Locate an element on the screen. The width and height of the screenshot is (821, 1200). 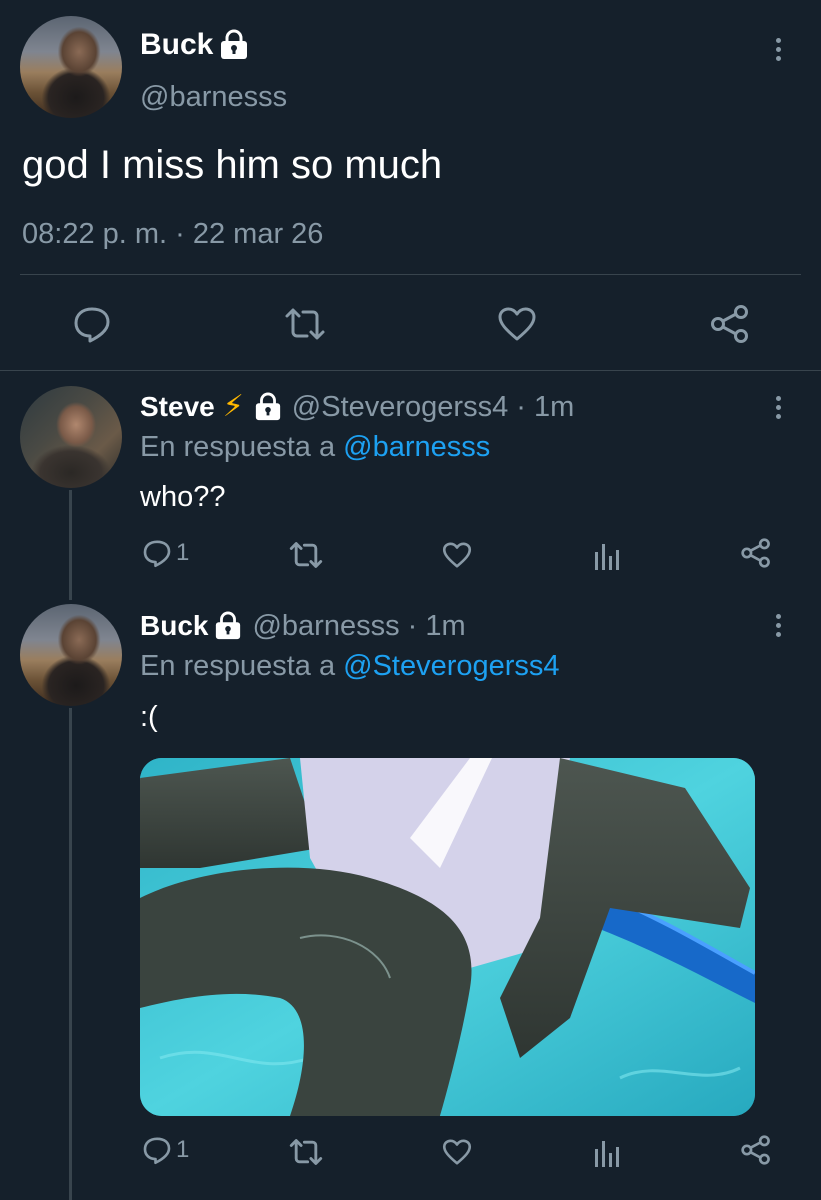
reply-to-link: @Steverogerss4 is located at coordinates (451, 666).